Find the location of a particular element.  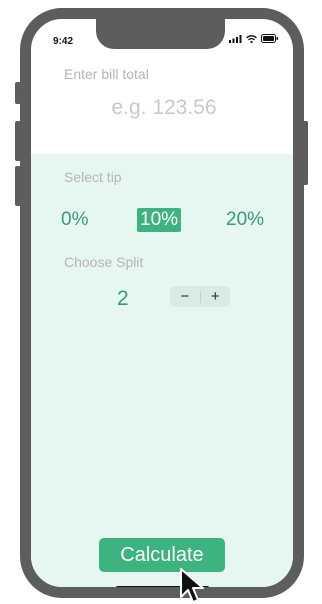

bill-label: Enter bill total is located at coordinates (106, 74).